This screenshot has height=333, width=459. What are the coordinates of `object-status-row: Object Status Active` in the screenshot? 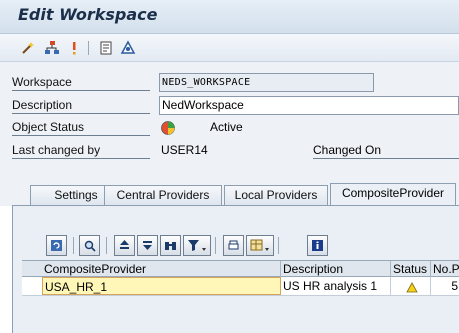 It's located at (229, 128).